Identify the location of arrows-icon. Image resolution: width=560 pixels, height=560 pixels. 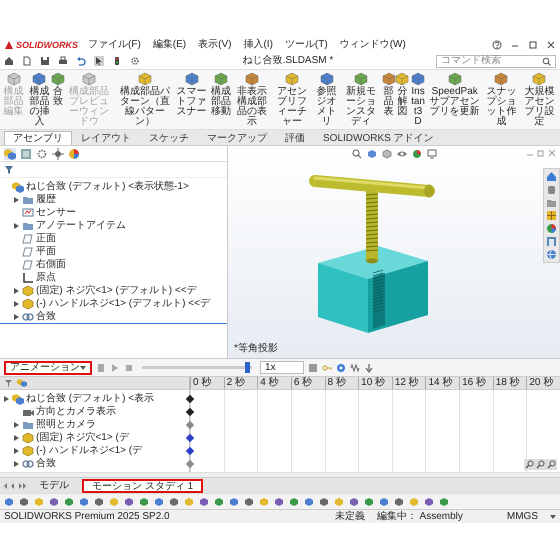
(15, 486).